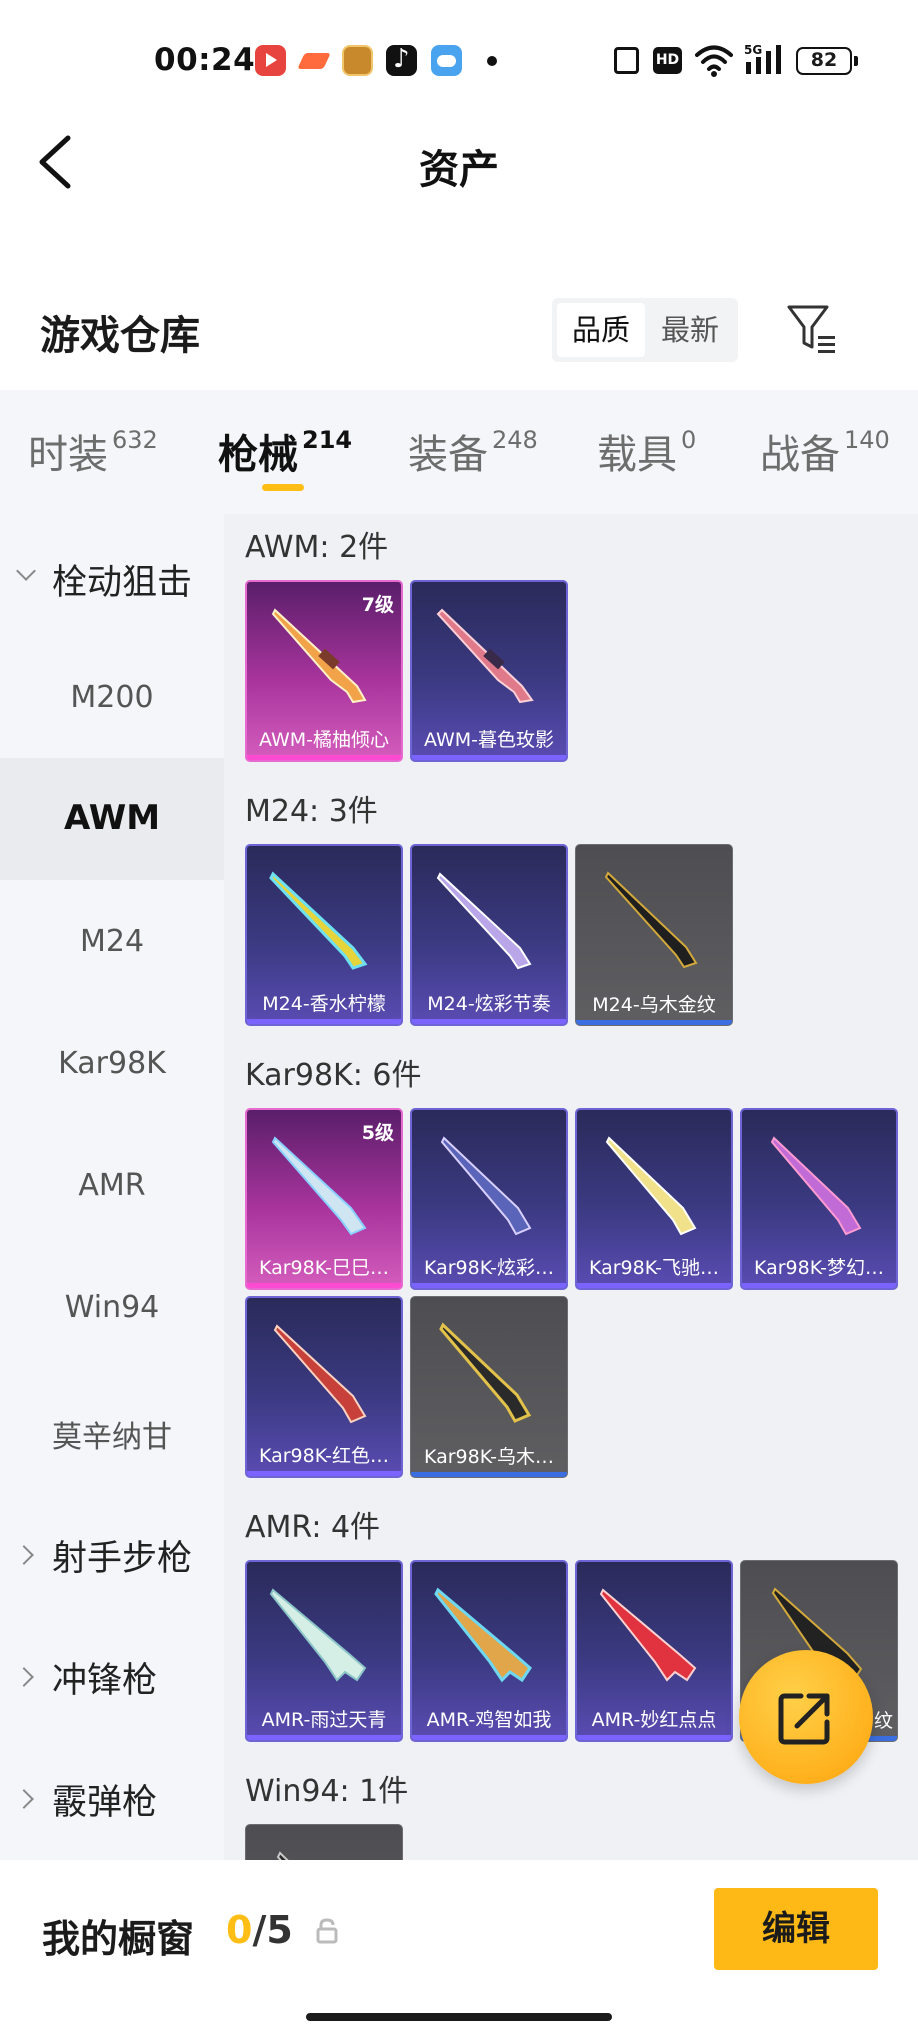 This screenshot has height=2040, width=918. I want to click on sidebar-item-label: 栓动狙击, so click(122, 583).